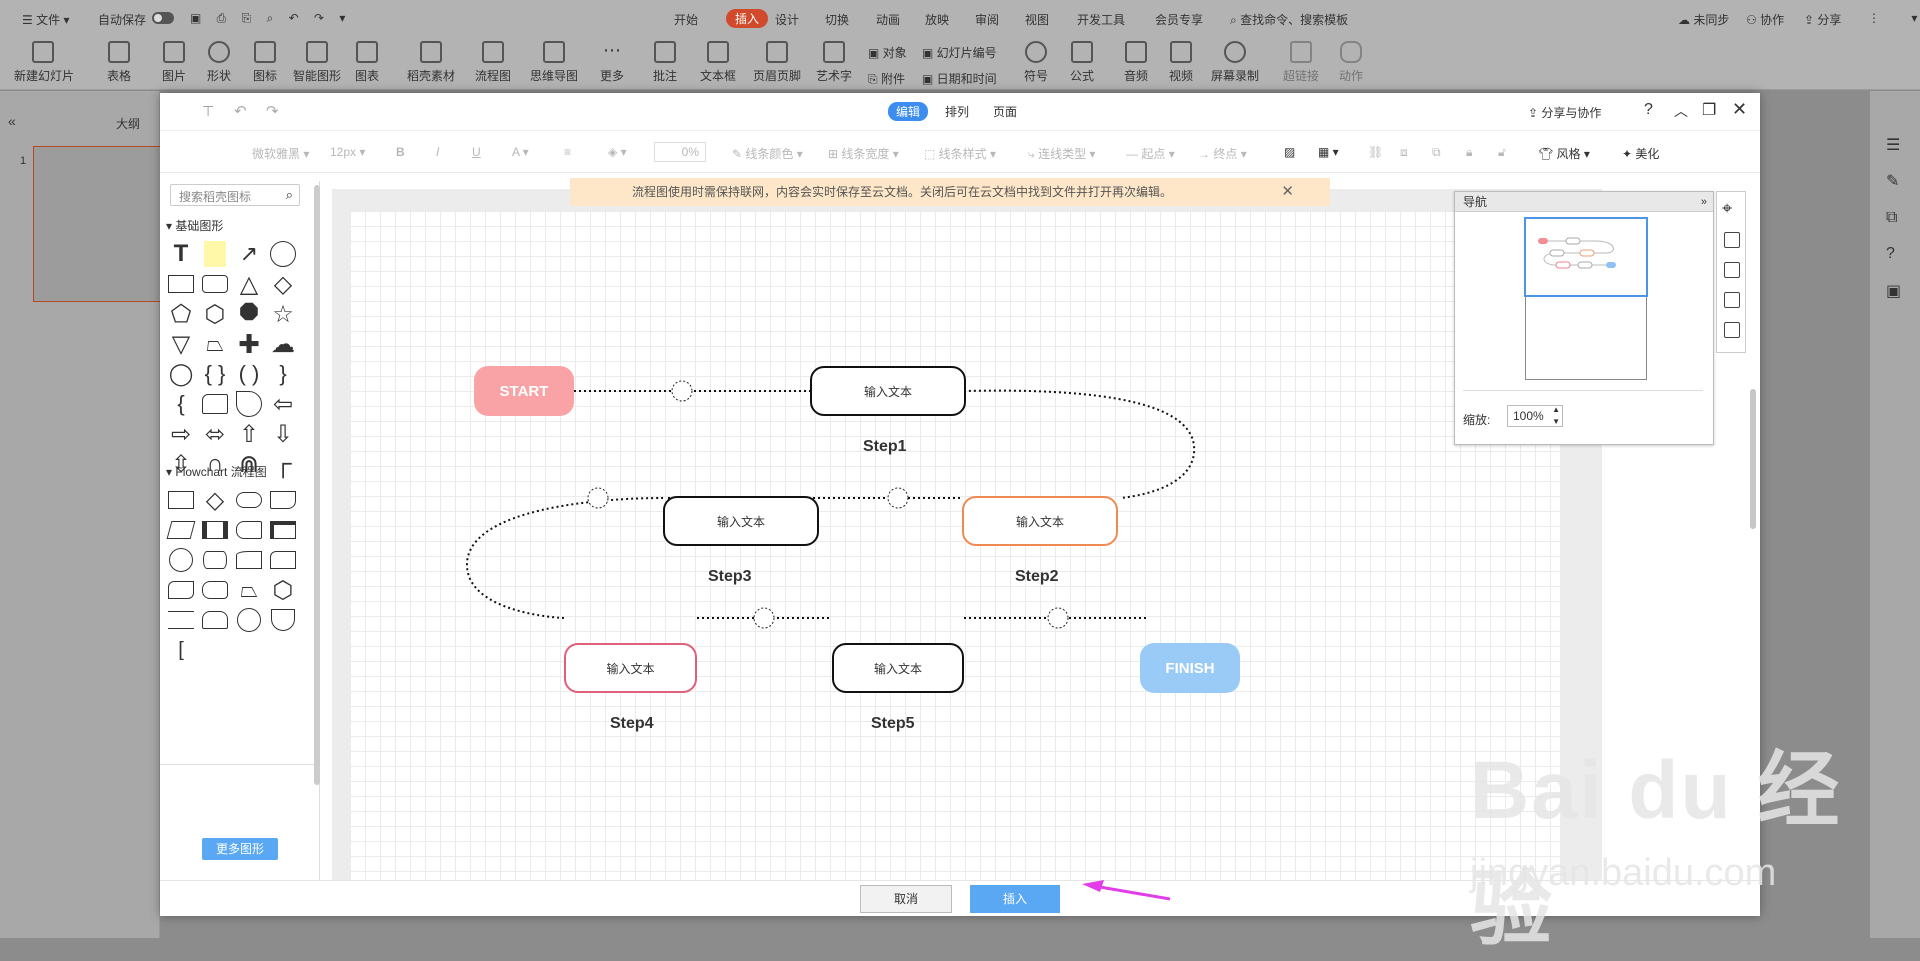  What do you see at coordinates (1037, 577) in the screenshot?
I see `step2-label: Step2` at bounding box center [1037, 577].